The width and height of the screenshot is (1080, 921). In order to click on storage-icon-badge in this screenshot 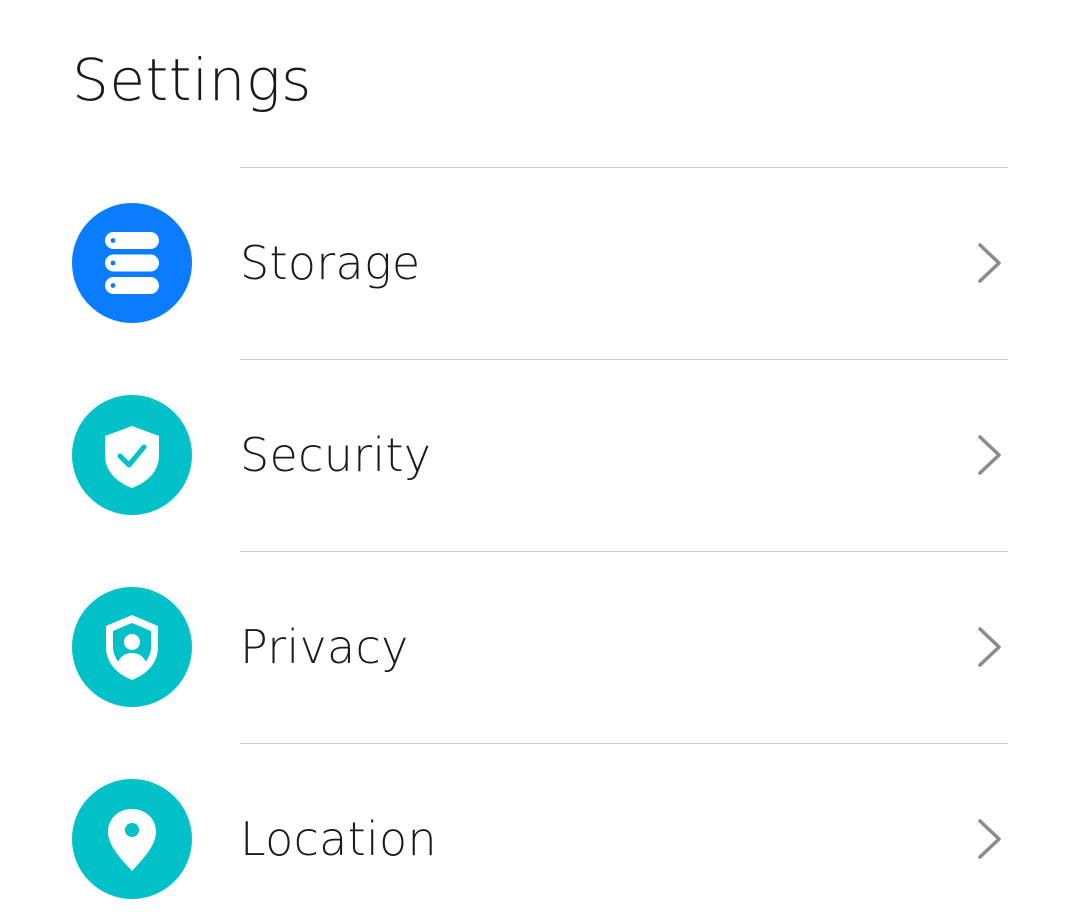, I will do `click(132, 263)`.